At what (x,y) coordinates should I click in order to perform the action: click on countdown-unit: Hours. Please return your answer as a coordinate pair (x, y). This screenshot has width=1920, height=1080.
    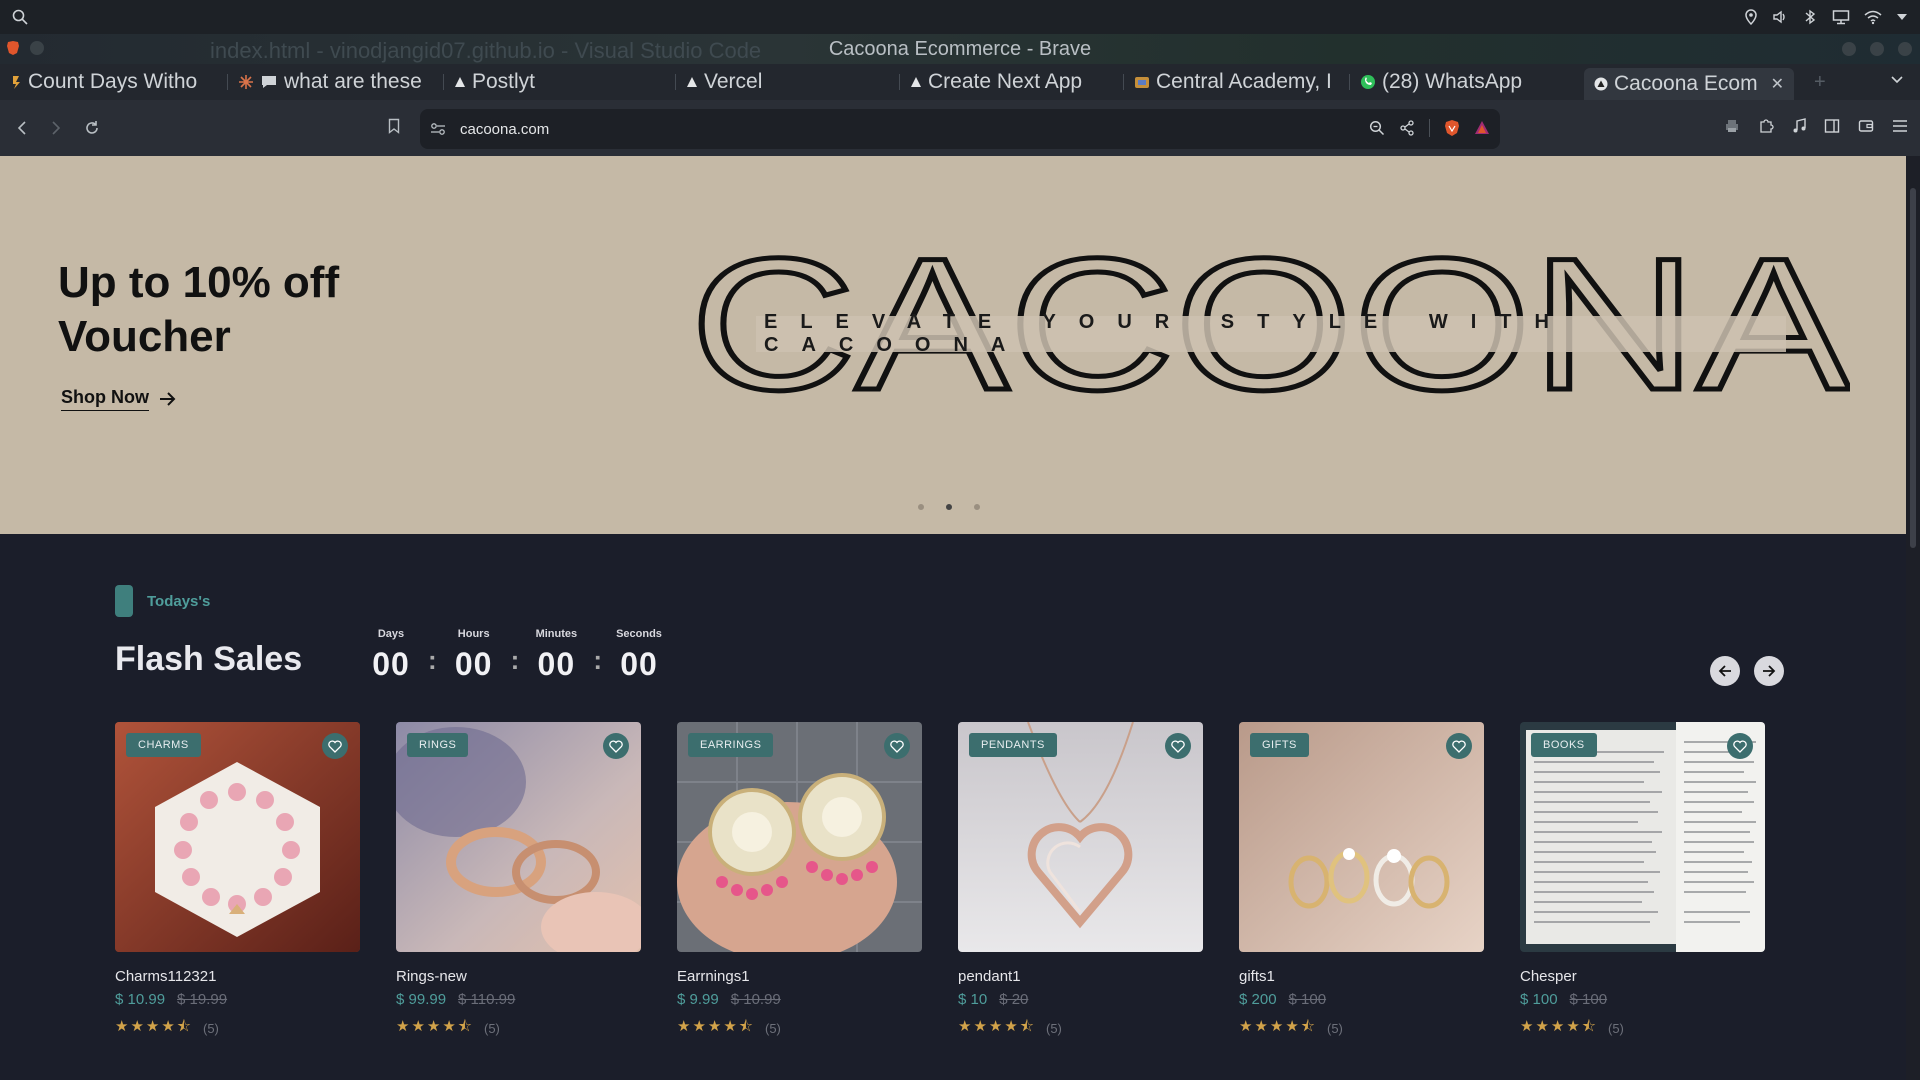
    Looking at the image, I should click on (473, 634).